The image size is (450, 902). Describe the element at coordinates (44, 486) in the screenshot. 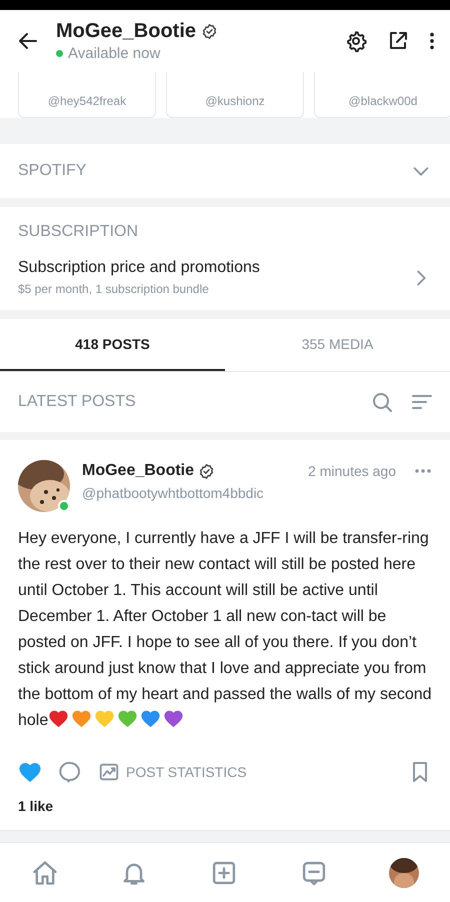

I see `avatar` at that location.